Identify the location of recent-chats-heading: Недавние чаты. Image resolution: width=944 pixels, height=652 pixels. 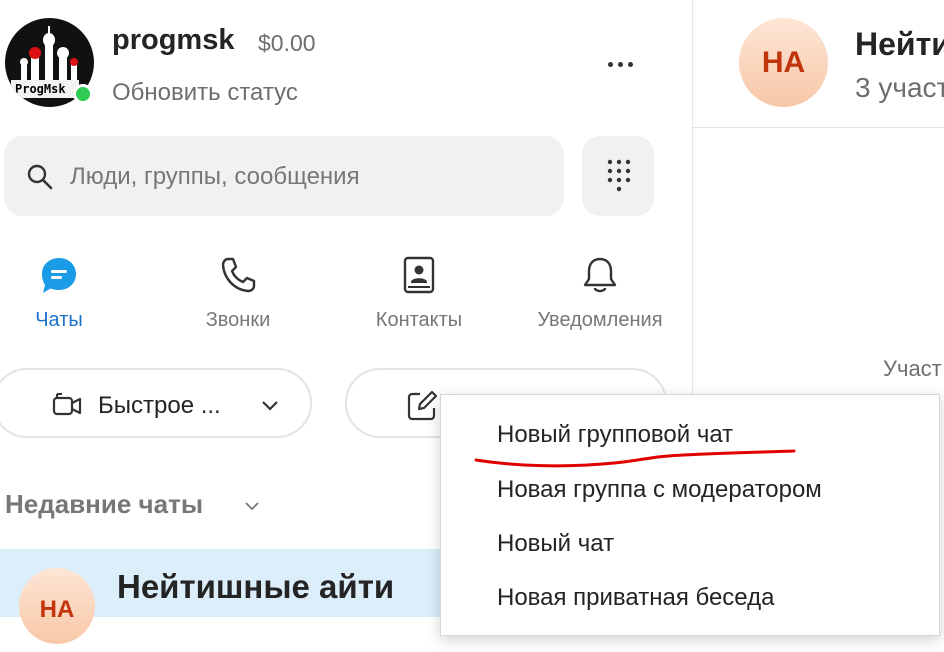
(104, 504).